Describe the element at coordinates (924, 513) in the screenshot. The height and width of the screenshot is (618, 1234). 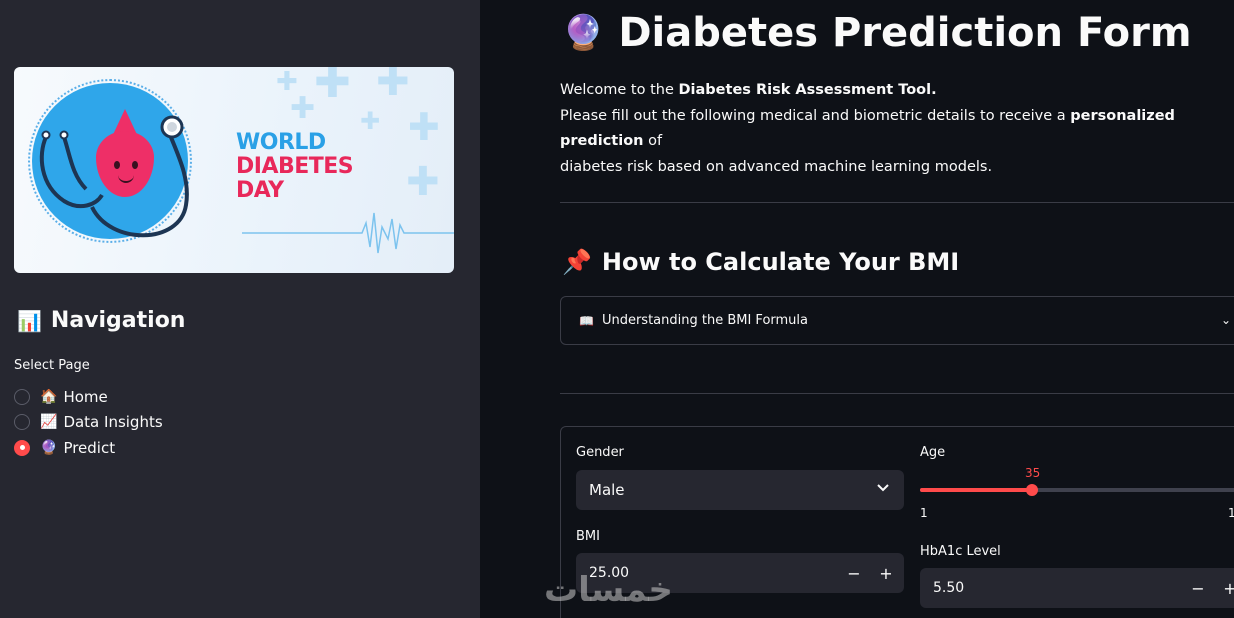
I see `age-slider-min: 1` at that location.